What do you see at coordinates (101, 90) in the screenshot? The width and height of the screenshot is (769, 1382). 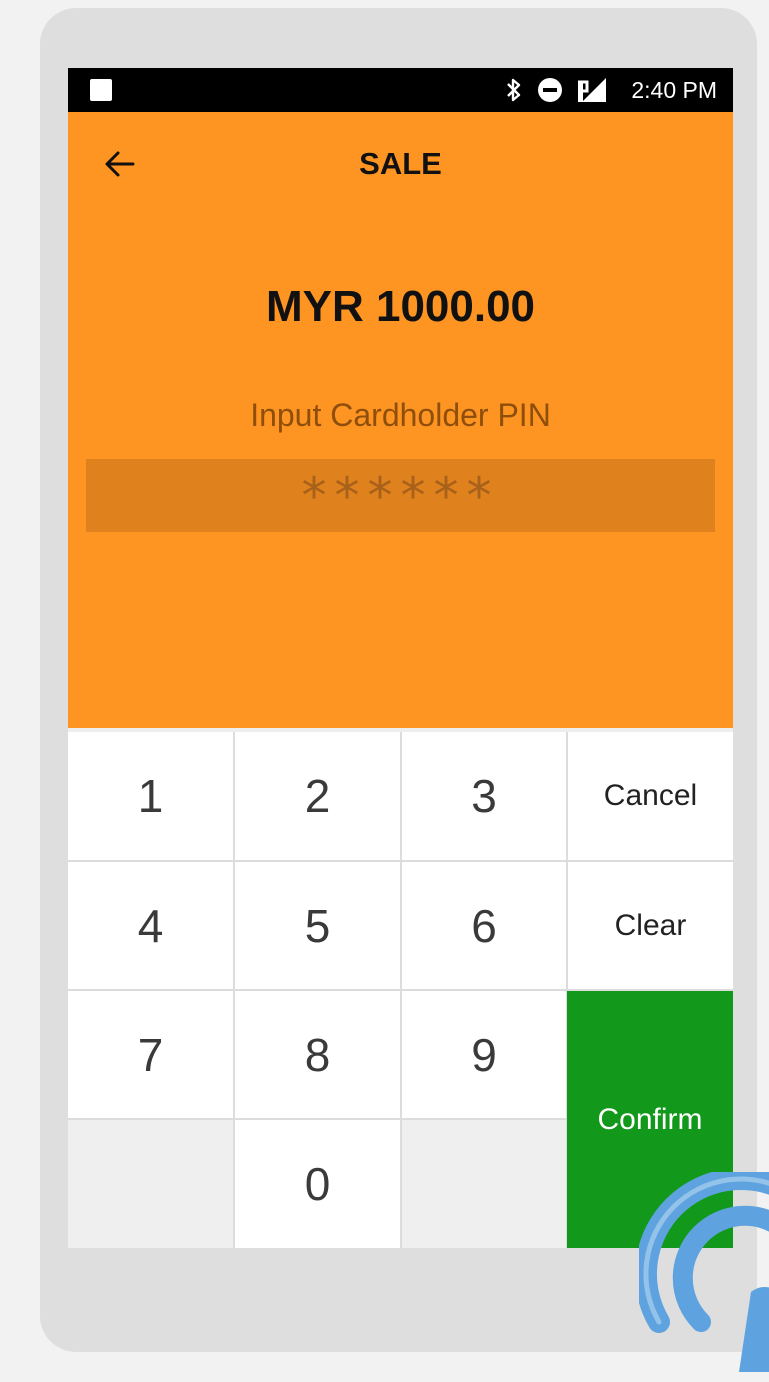 I see `notification-square-icon` at bounding box center [101, 90].